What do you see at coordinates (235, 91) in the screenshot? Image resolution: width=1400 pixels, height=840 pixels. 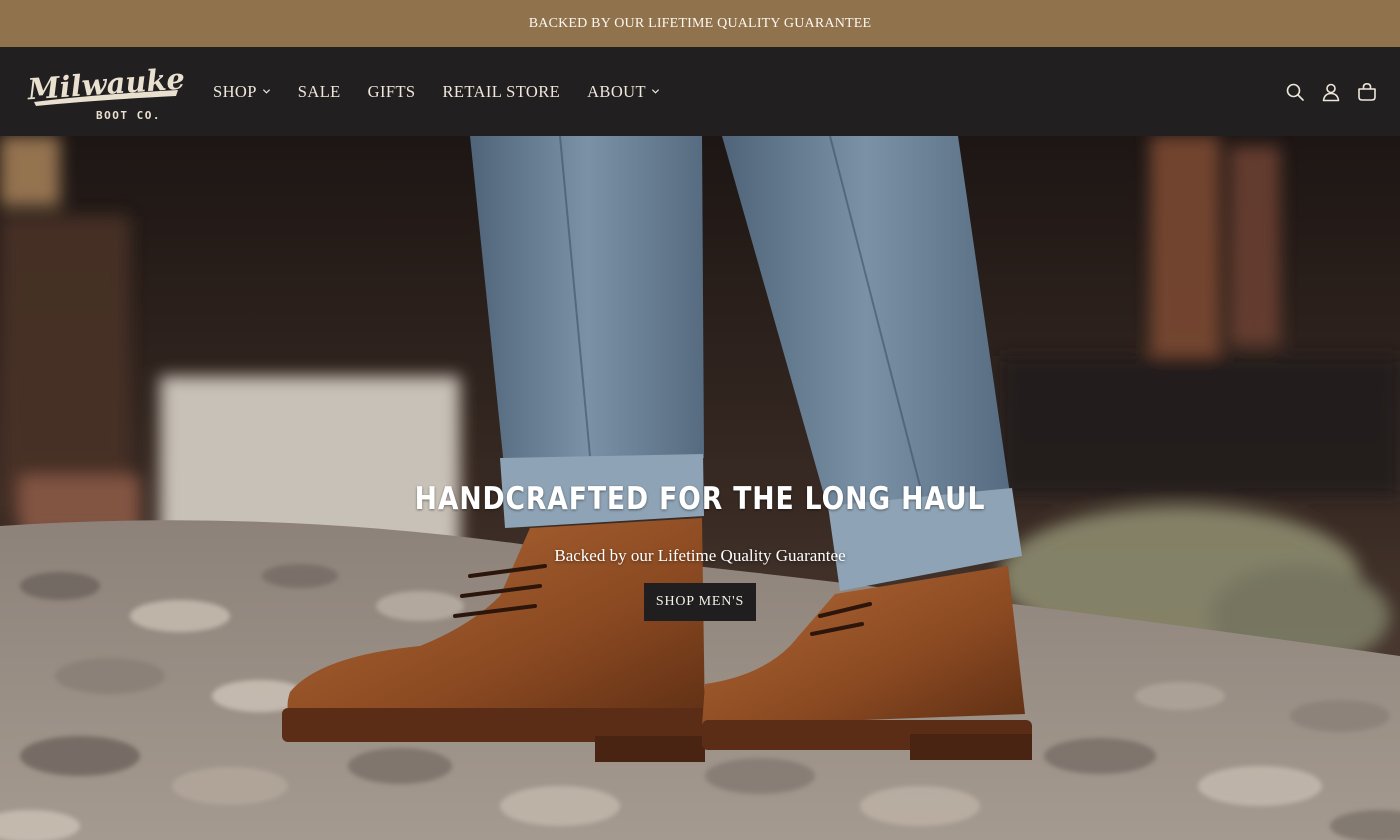 I see `nav-item-label: SHOP` at bounding box center [235, 91].